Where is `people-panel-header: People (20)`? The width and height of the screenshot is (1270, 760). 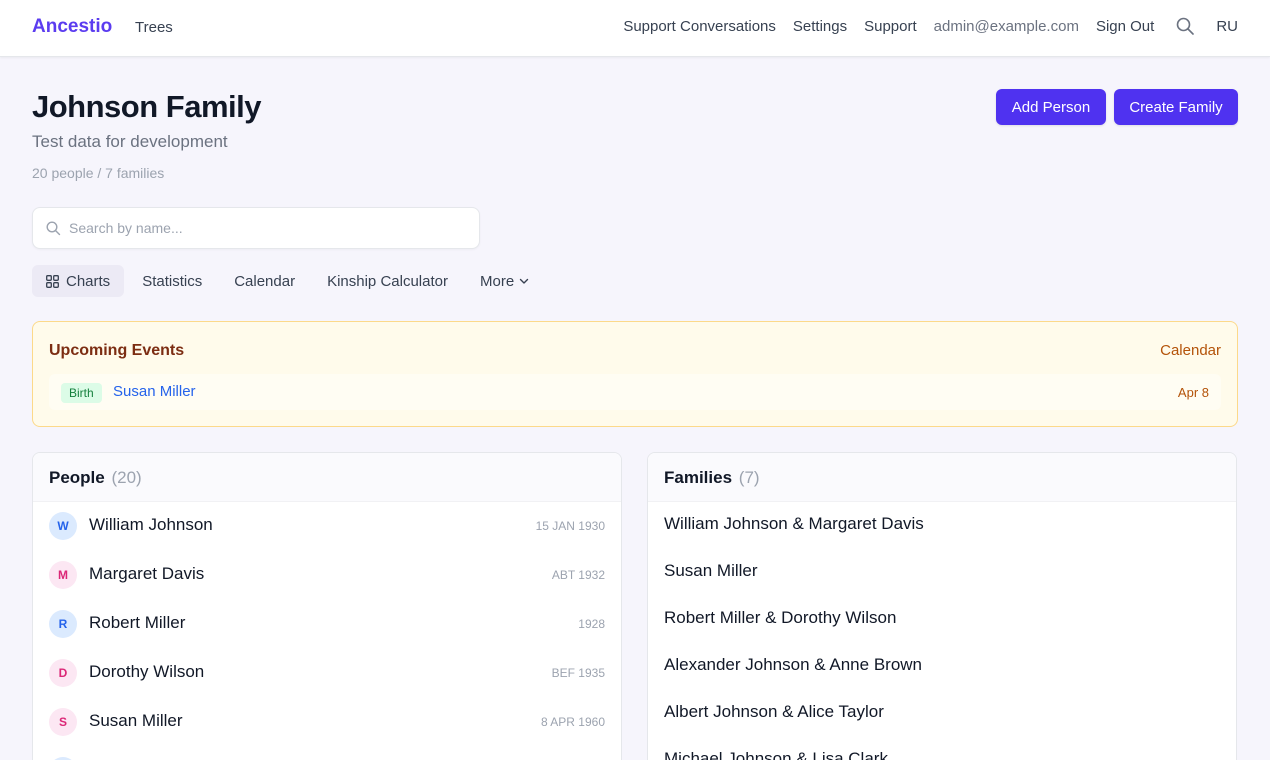 people-panel-header: People (20) is located at coordinates (327, 477).